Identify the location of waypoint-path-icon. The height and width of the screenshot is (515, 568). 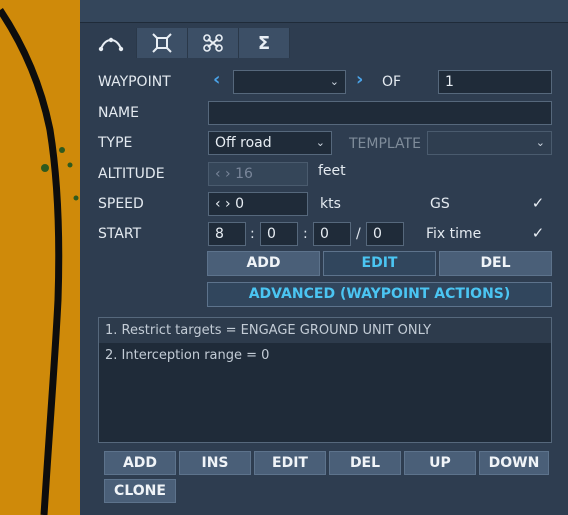
(111, 44).